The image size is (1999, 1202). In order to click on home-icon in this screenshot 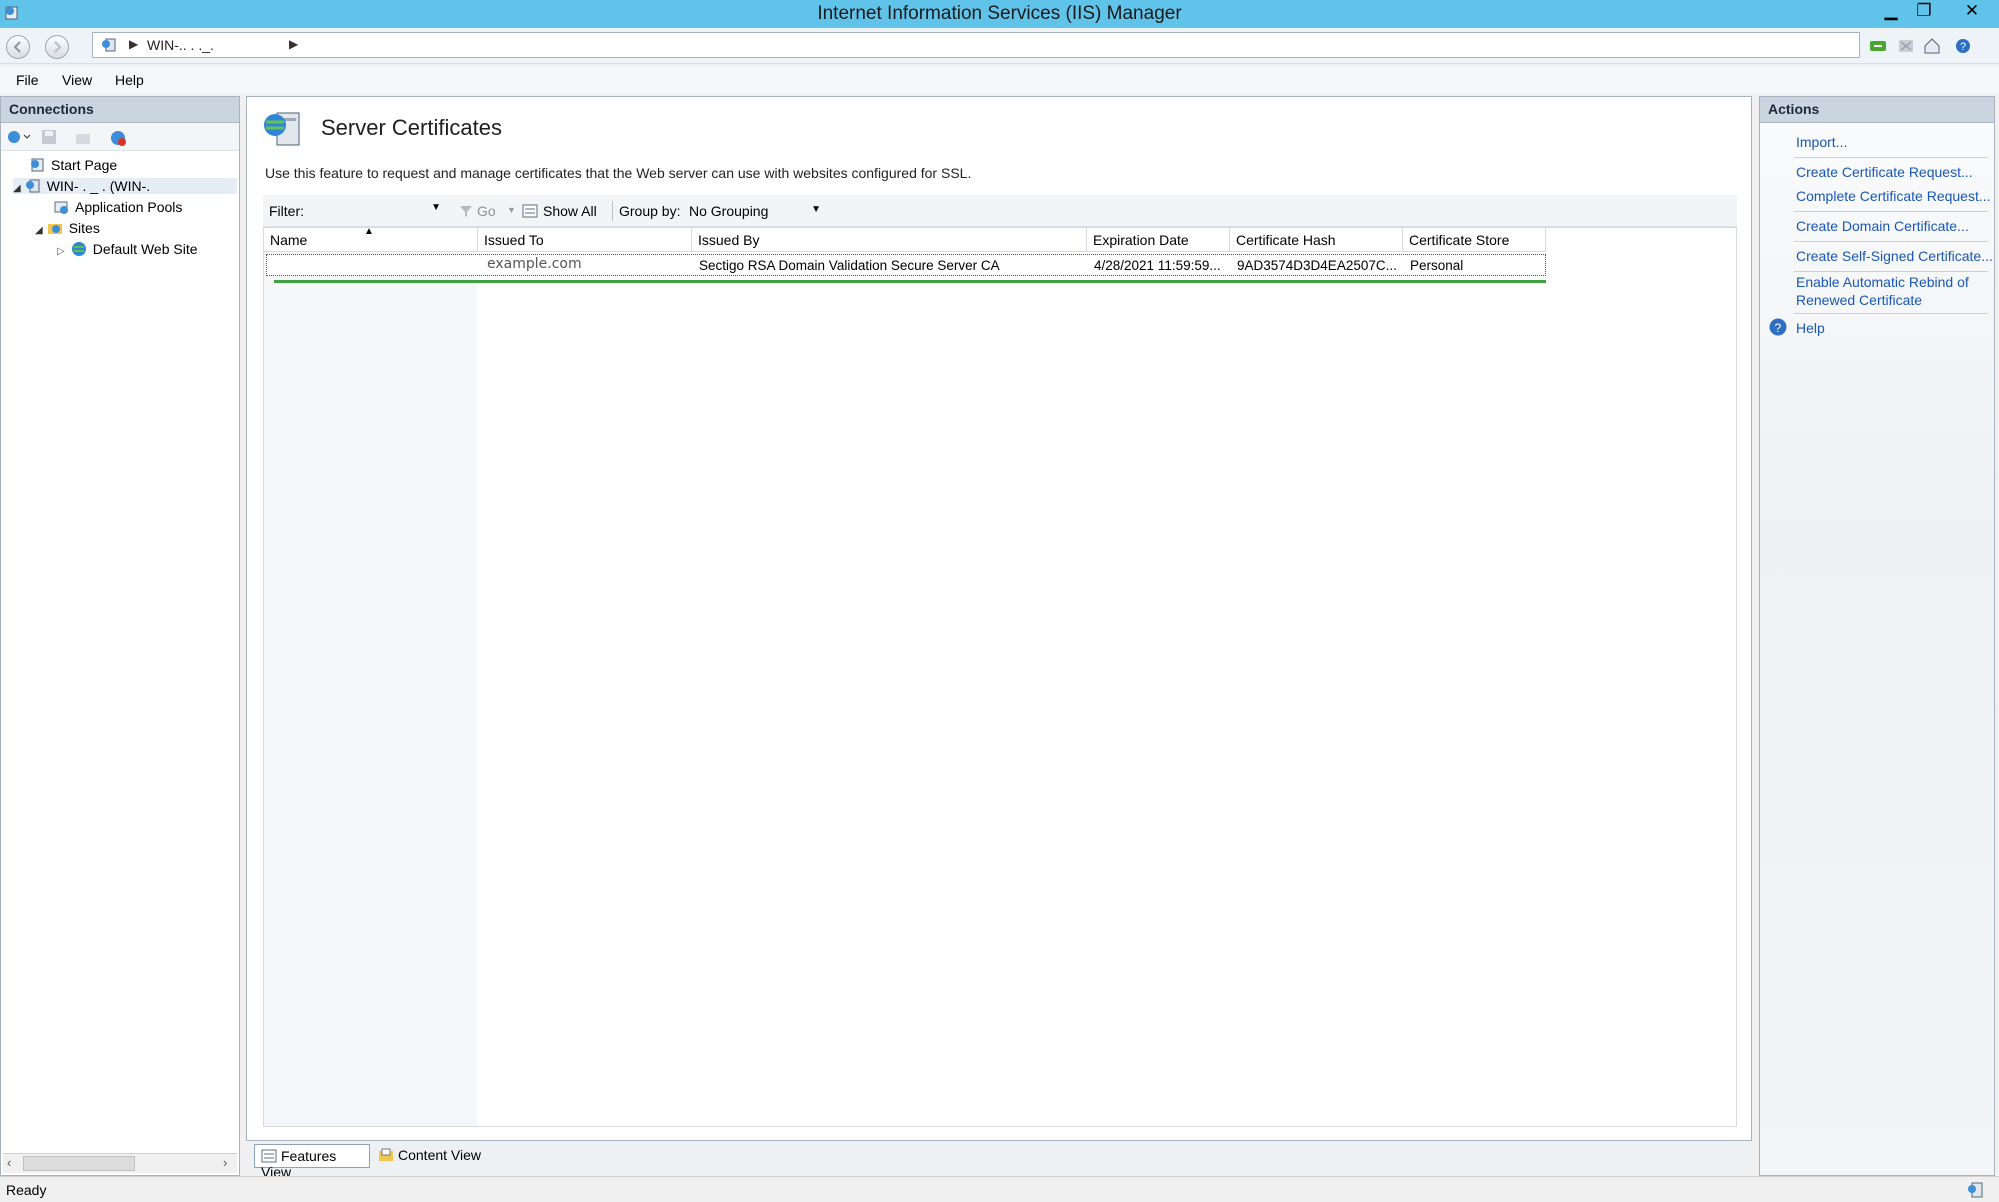, I will do `click(1932, 46)`.